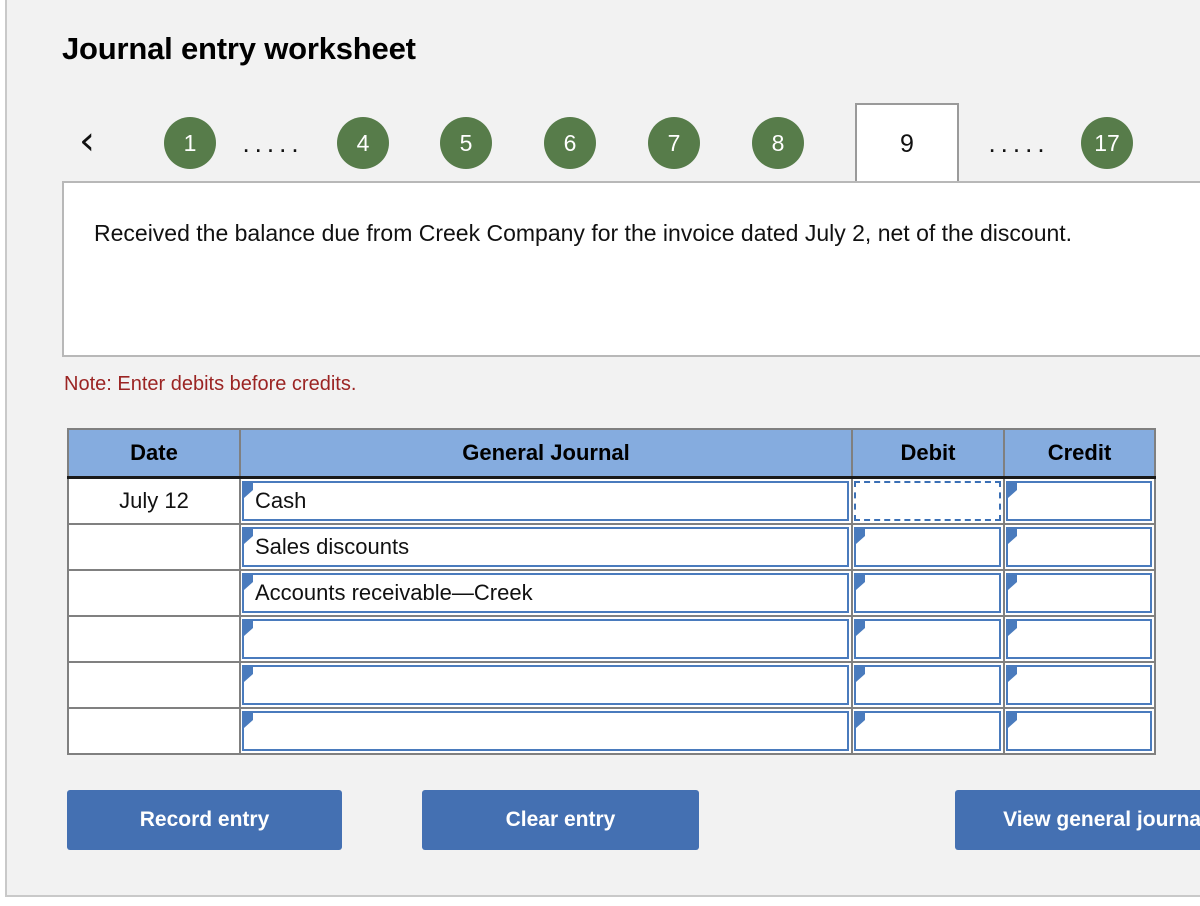 The image size is (1200, 906). I want to click on column-header-date: Date, so click(154, 453).